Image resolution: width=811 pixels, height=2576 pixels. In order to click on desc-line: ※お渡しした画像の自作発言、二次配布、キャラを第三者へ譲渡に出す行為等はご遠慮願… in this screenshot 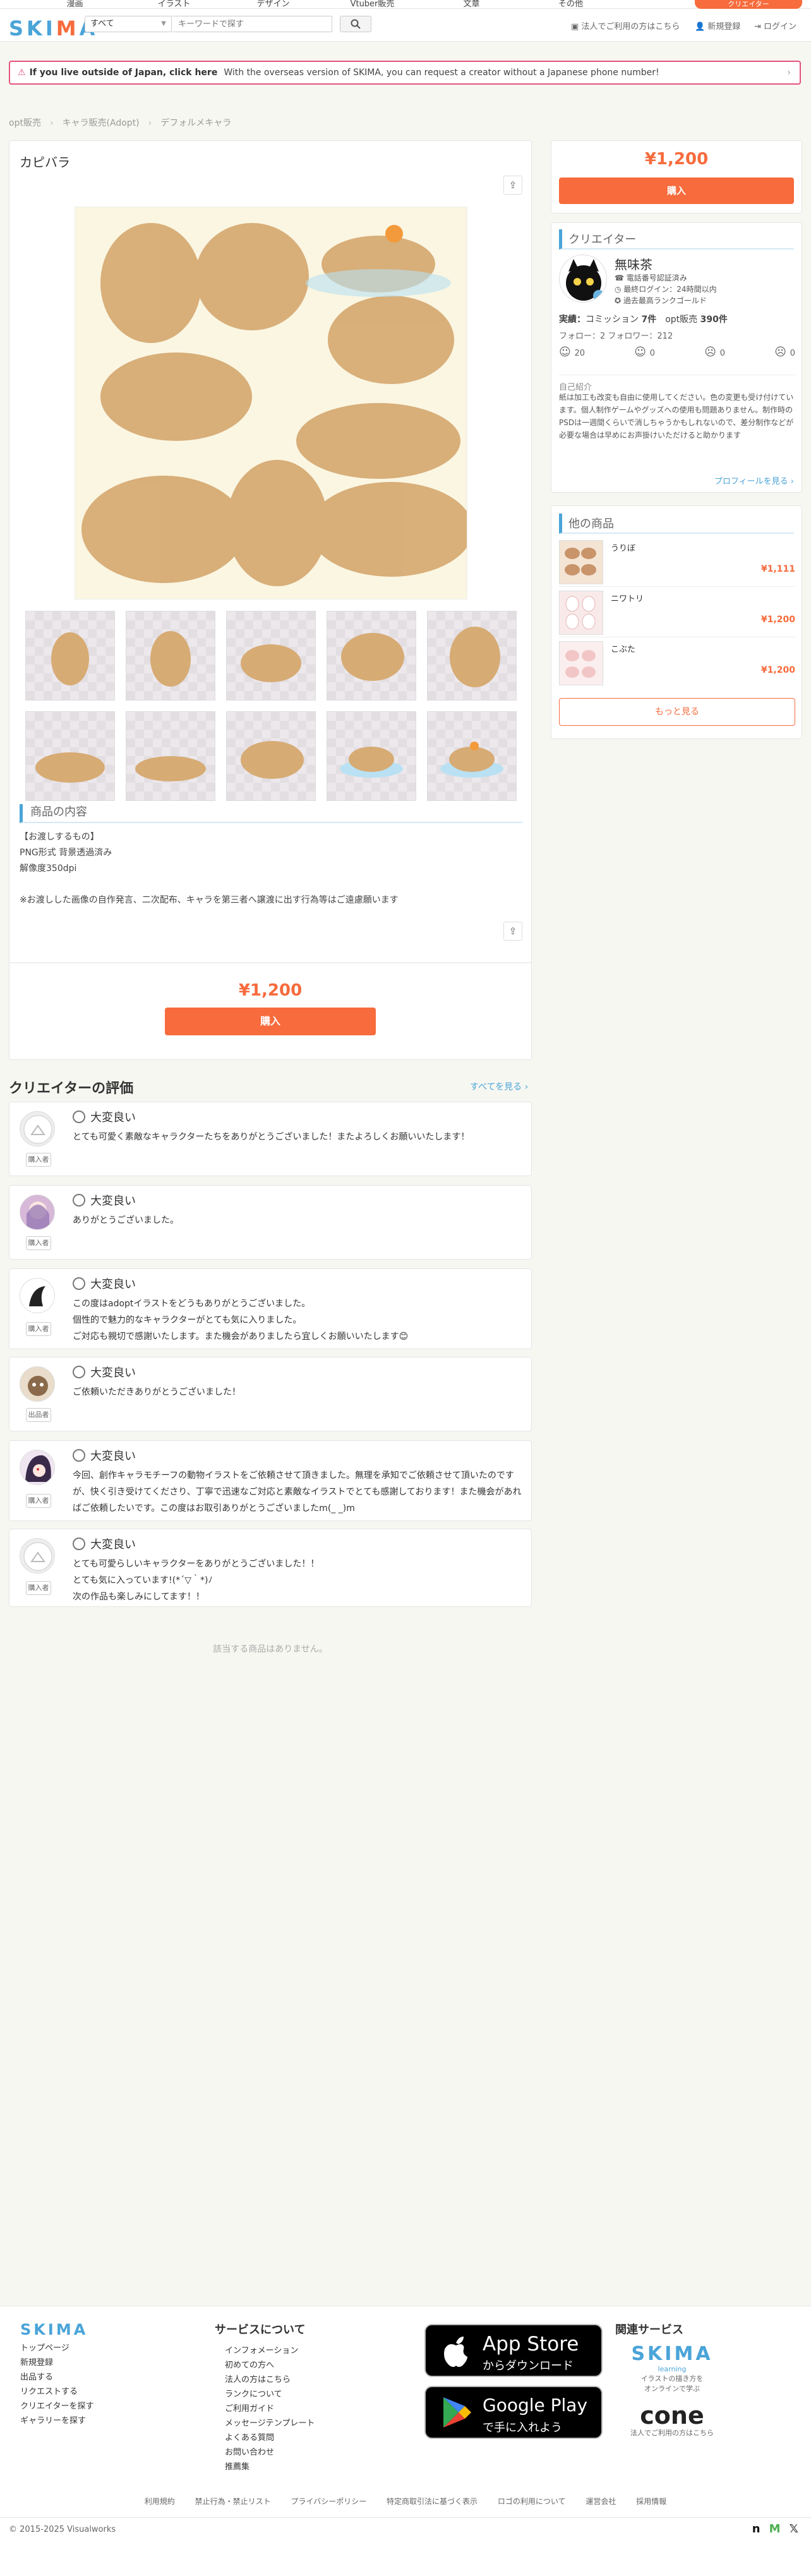, I will do `click(209, 900)`.